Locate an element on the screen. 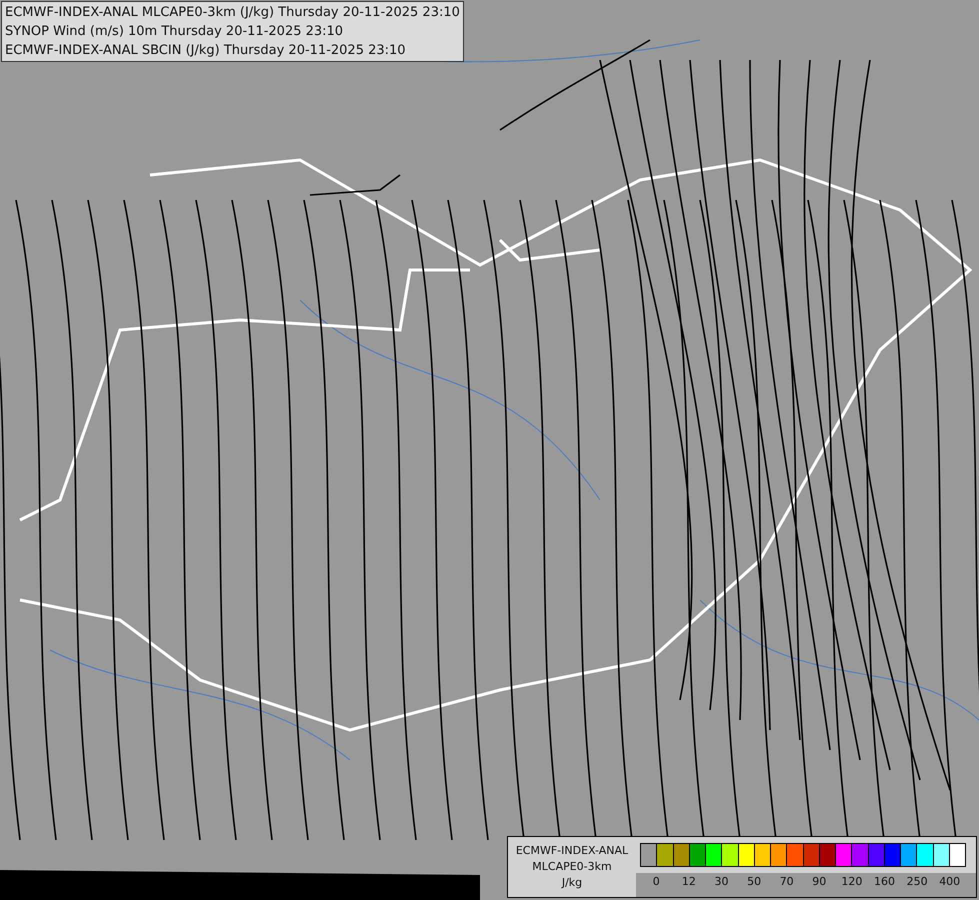 The image size is (979, 900). scale-label: 70 is located at coordinates (787, 881).